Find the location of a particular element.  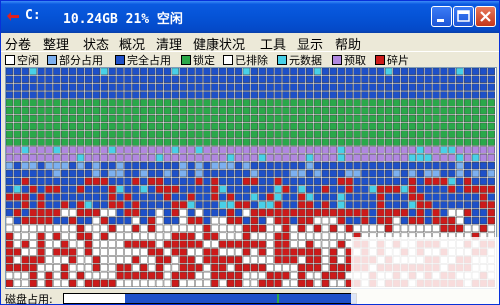

title-bar: C: 10.24GB 21% 空闲 is located at coordinates (250, 17).